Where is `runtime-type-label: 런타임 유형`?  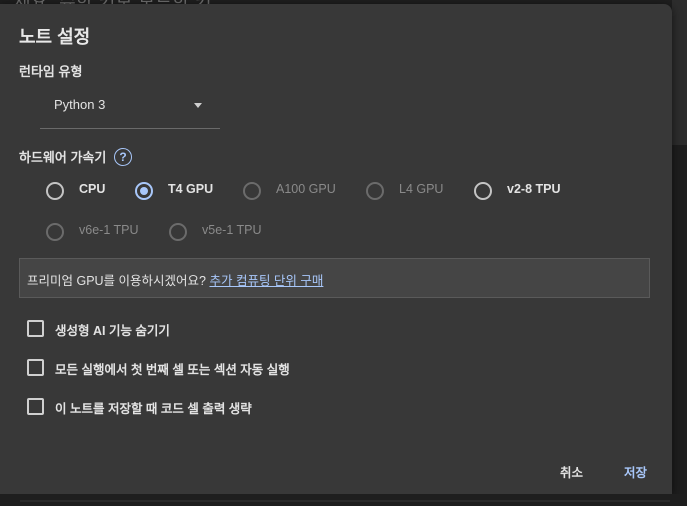 runtime-type-label: 런타임 유형 is located at coordinates (51, 71).